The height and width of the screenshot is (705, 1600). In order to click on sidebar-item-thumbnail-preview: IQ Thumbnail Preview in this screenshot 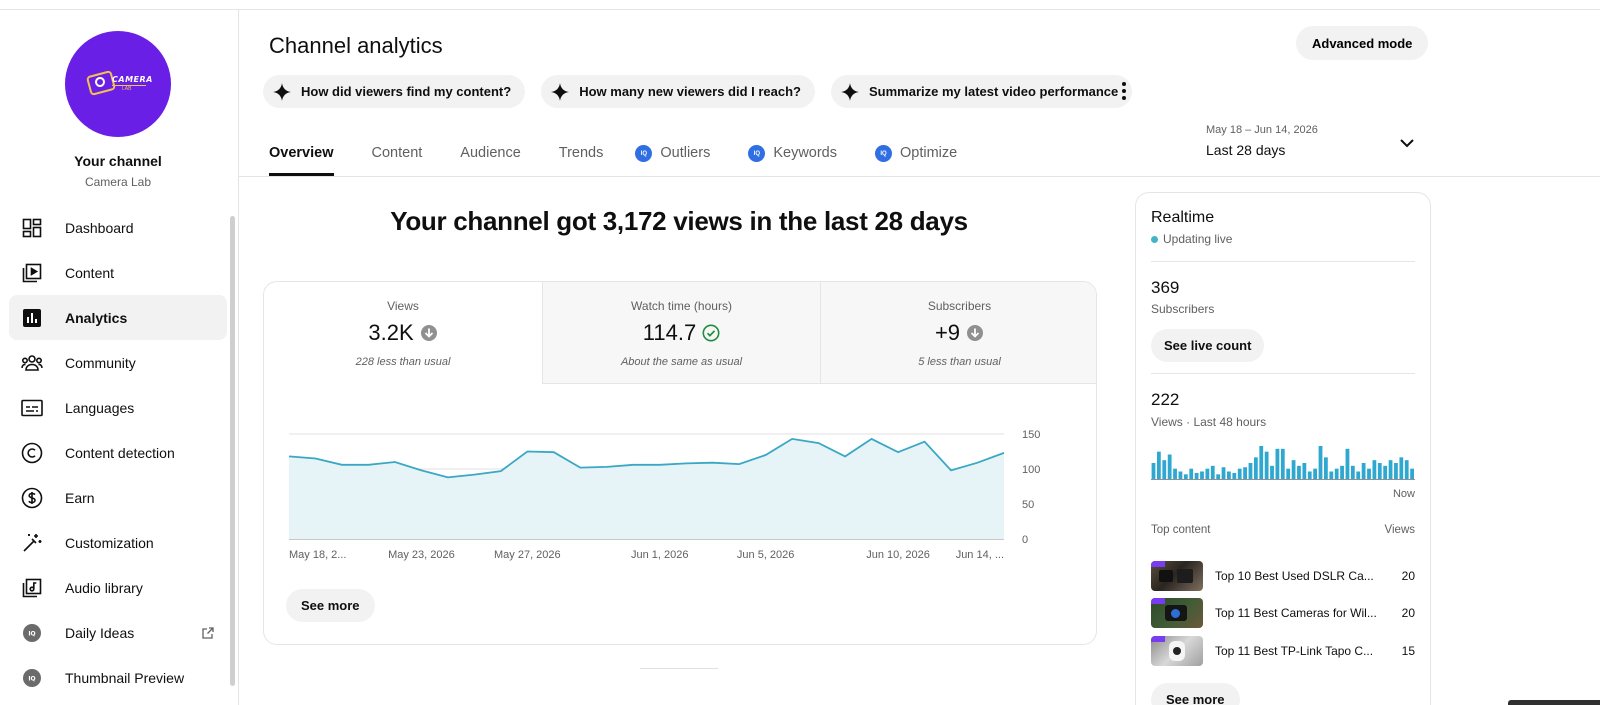, I will do `click(118, 677)`.